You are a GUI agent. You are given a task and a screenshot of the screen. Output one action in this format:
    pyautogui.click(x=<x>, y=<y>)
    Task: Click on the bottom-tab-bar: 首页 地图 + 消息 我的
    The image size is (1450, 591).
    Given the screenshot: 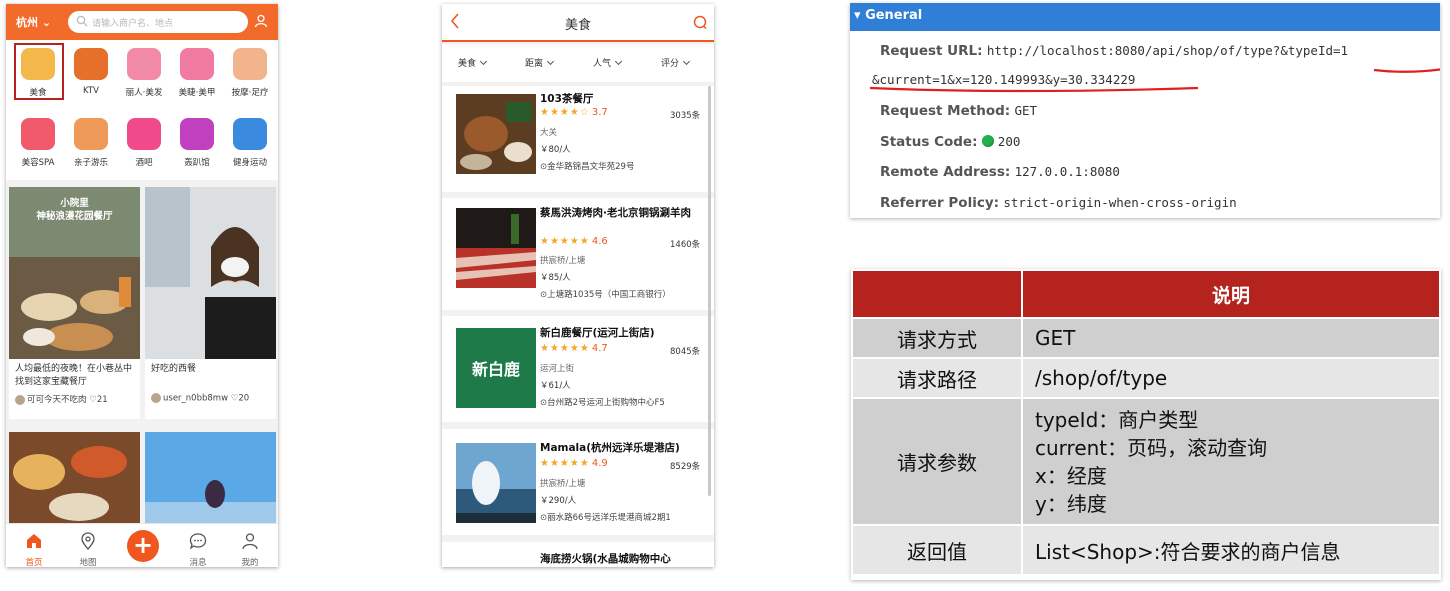 What is the action you would take?
    pyautogui.click(x=142, y=545)
    